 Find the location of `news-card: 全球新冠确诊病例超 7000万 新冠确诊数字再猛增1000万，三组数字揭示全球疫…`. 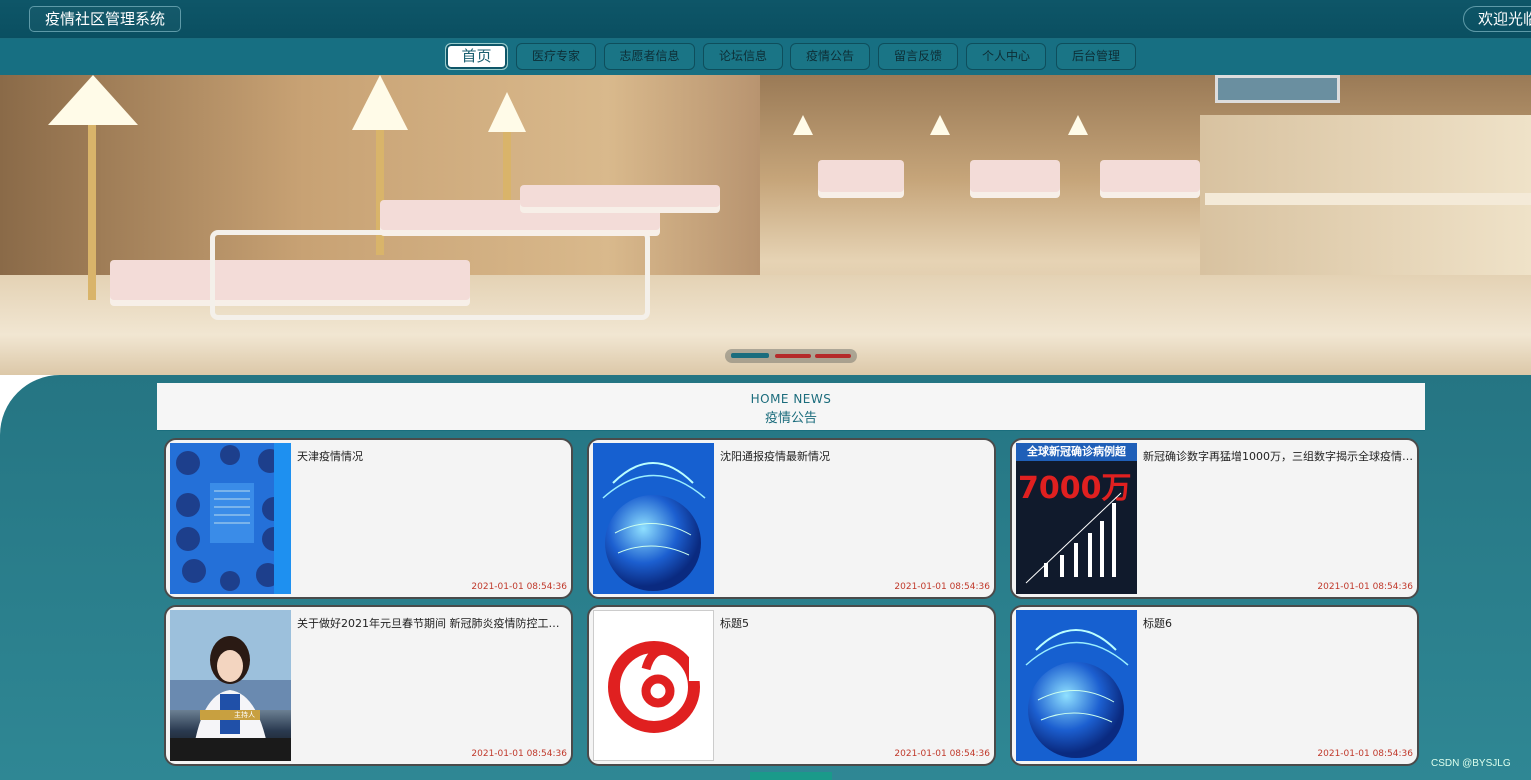

news-card: 全球新冠确诊病例超 7000万 新冠确诊数字再猛增1000万，三组数字揭示全球疫… is located at coordinates (1214, 518).